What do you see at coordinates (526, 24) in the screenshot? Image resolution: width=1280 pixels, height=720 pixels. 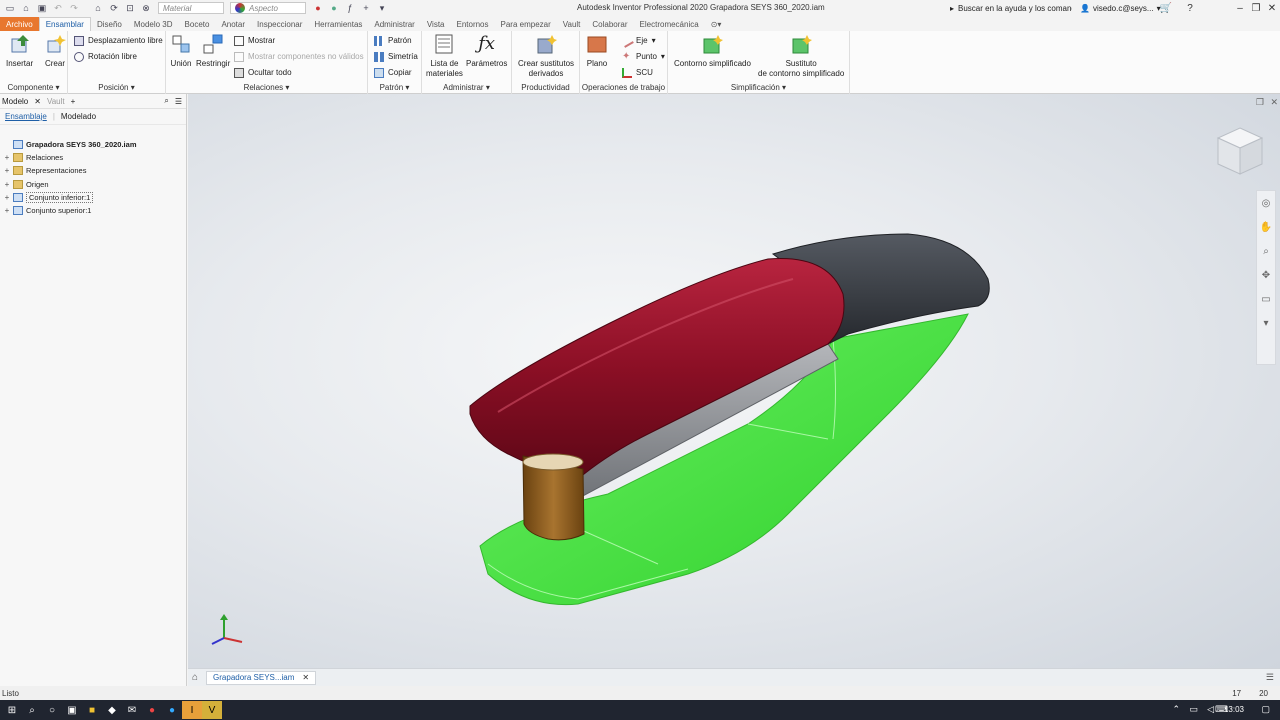 I see `tab-para-empezar: Para empezar` at bounding box center [526, 24].